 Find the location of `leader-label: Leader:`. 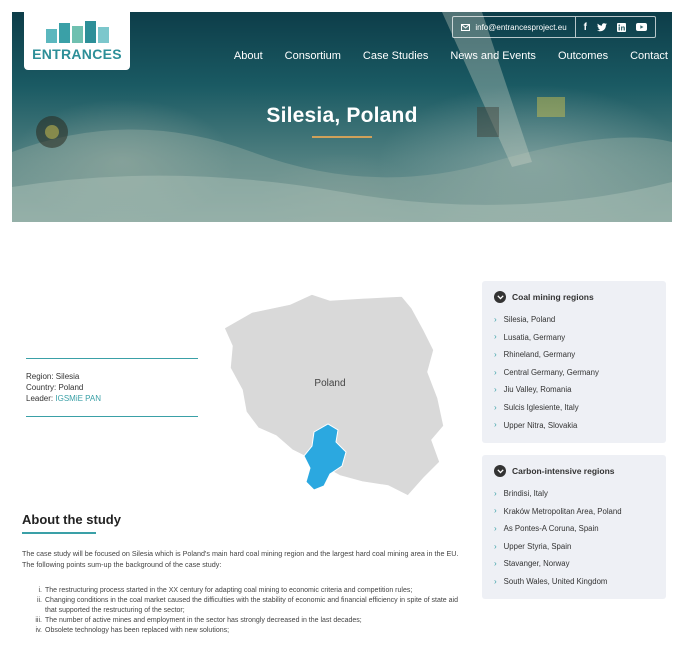

leader-label: Leader: is located at coordinates (40, 398).